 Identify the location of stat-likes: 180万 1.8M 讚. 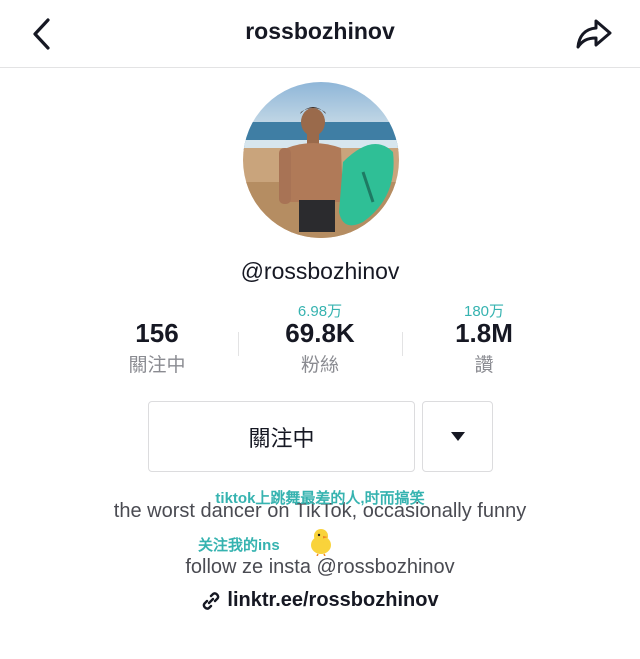
(484, 338).